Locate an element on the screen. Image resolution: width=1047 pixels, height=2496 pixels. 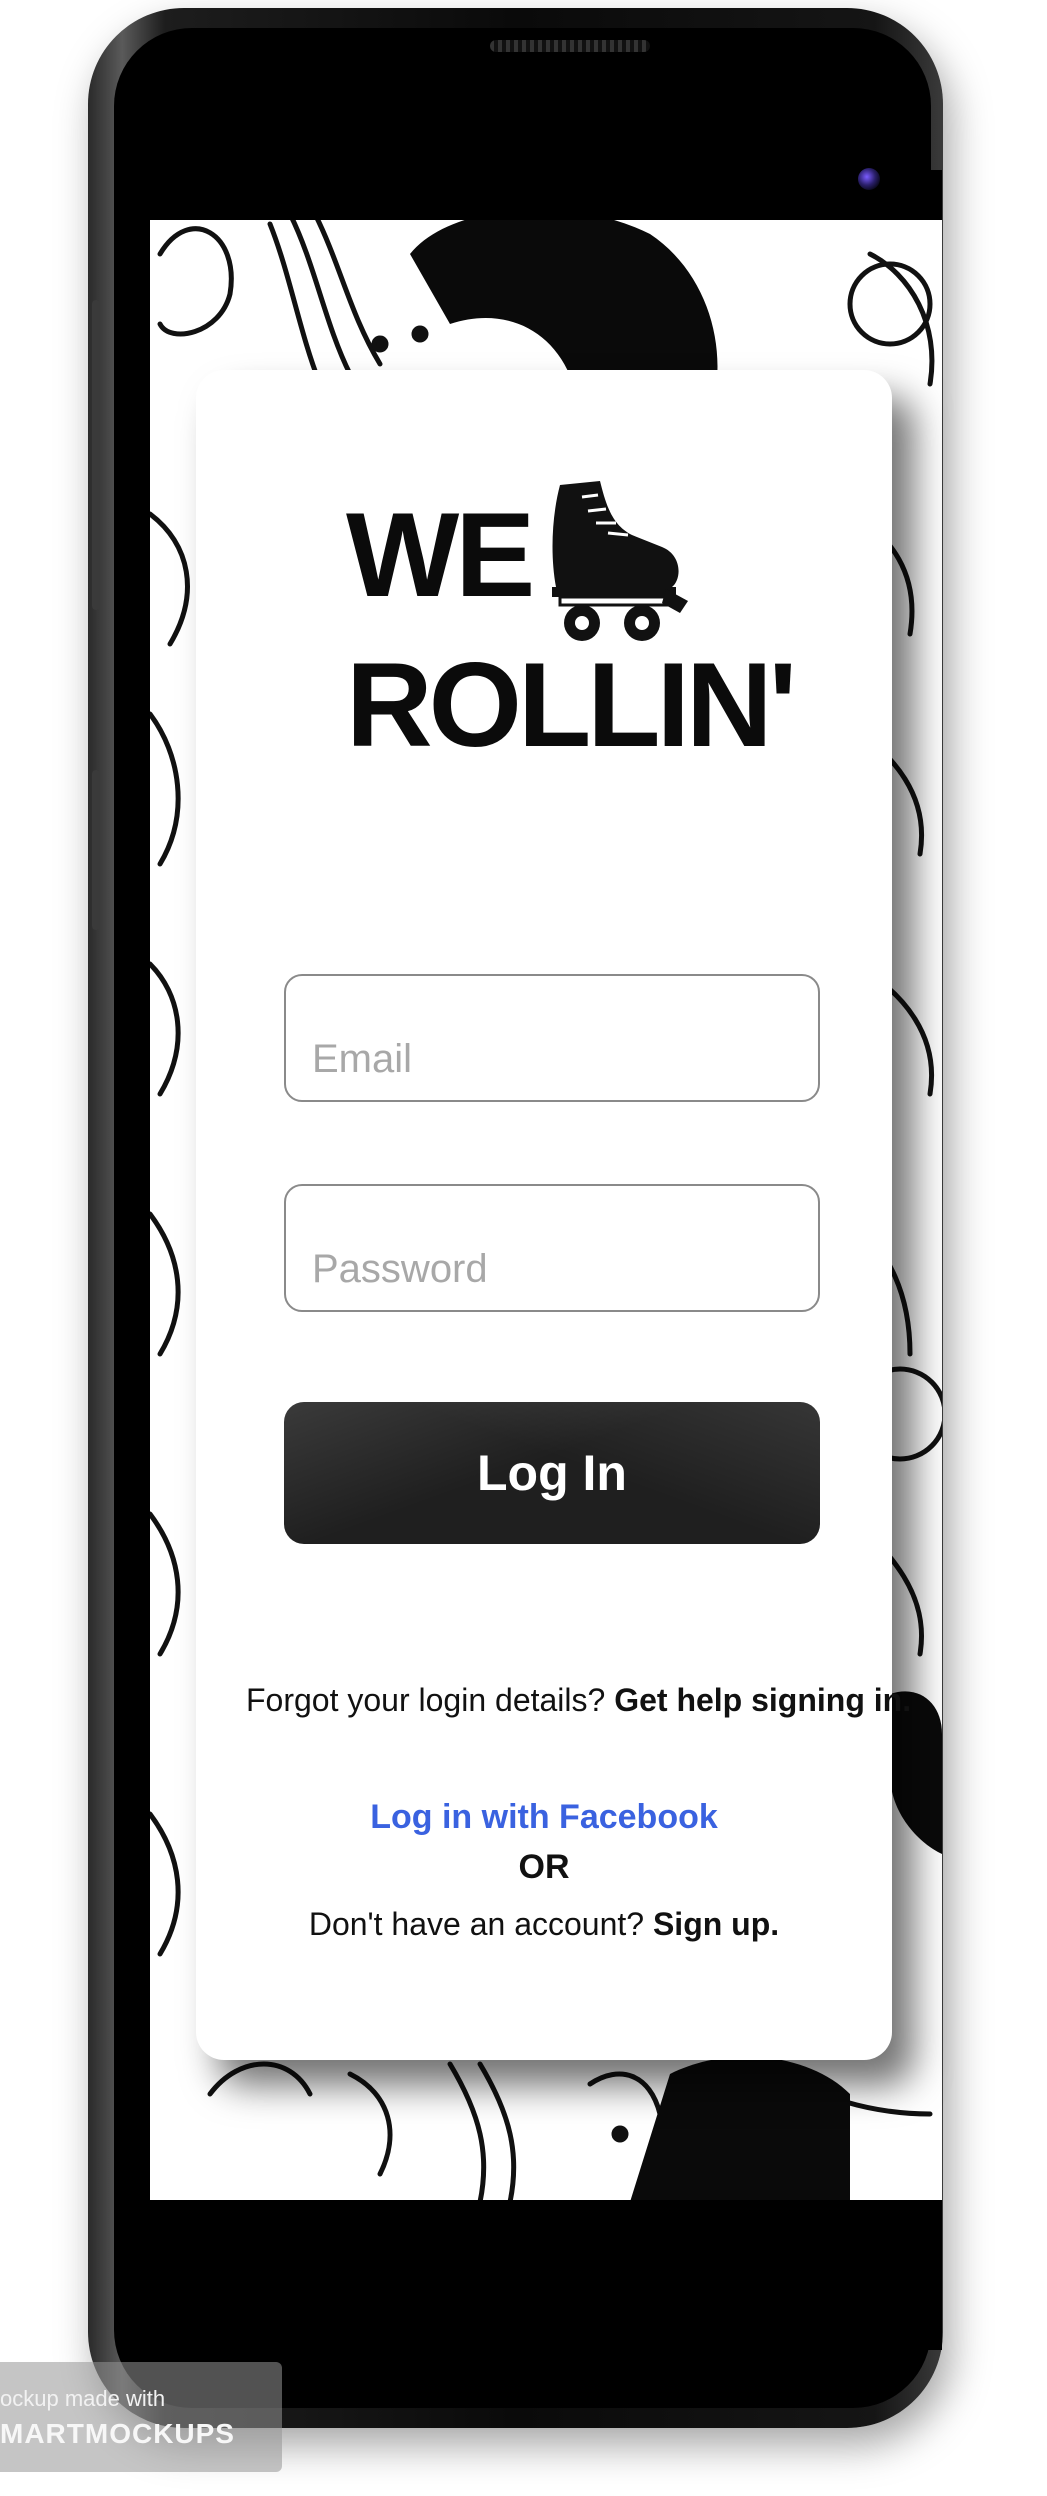
forgot-text: Forgot your login details? is located at coordinates (430, 1700).